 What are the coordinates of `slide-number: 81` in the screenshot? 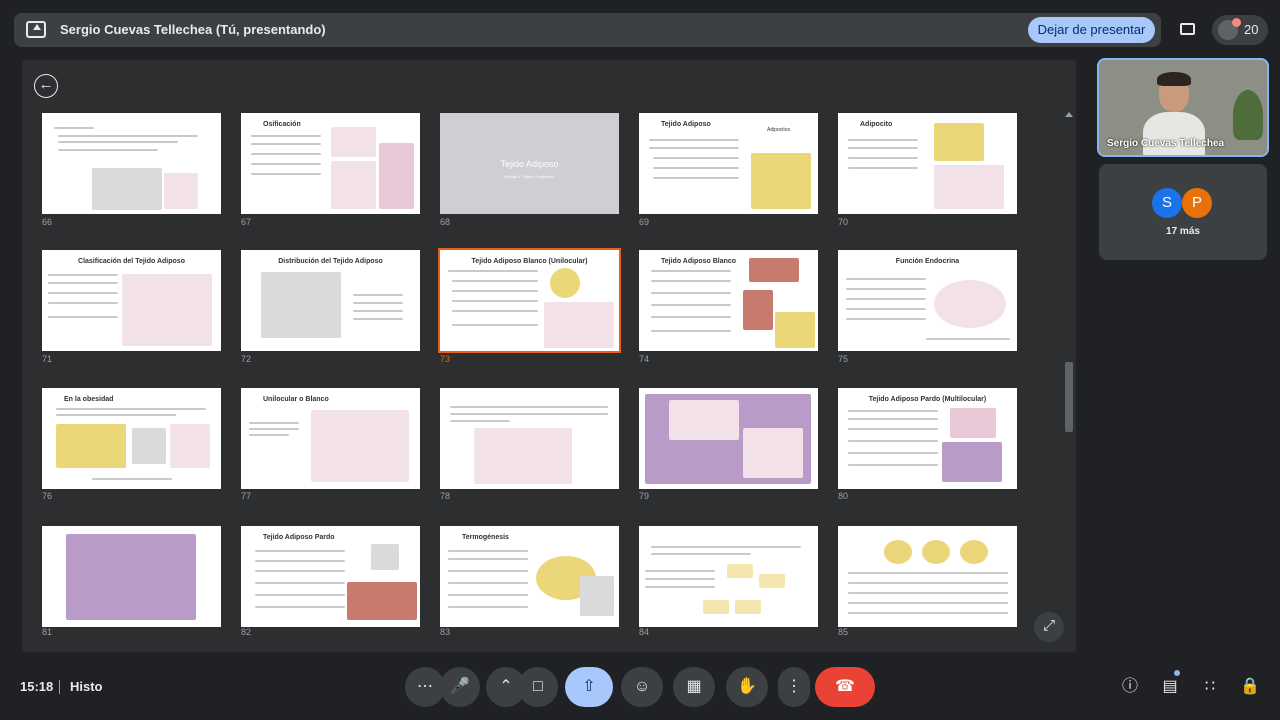 It's located at (47, 632).